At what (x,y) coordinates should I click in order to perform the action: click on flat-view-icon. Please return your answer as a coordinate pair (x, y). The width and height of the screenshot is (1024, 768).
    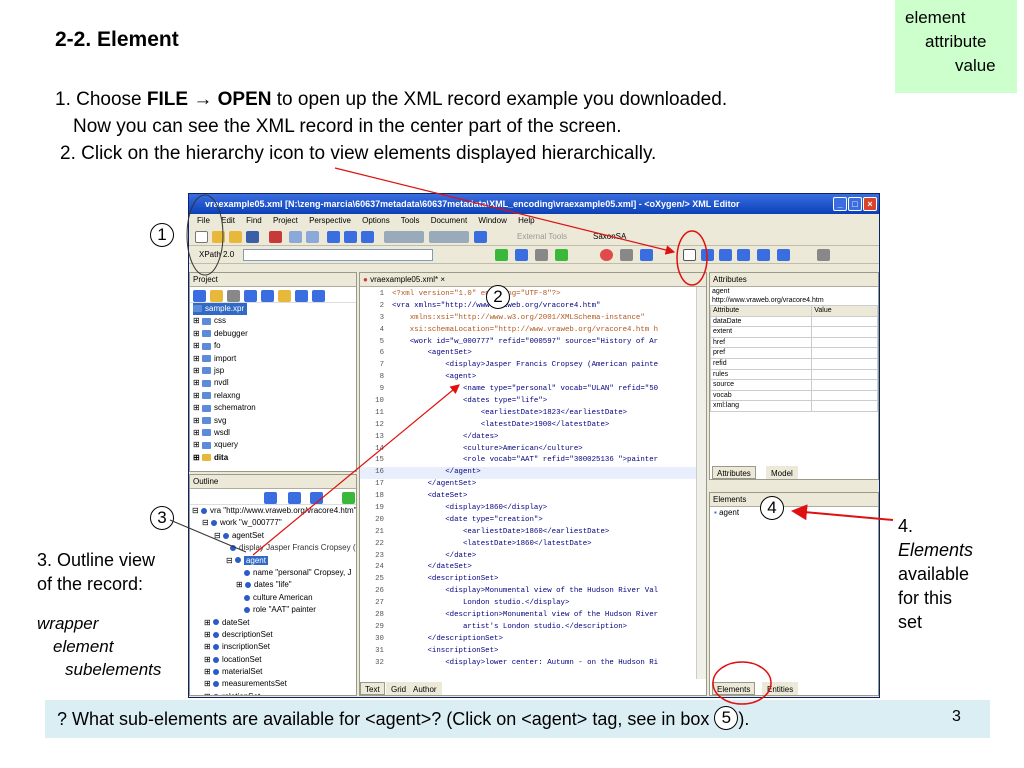
    Looking at the image, I should click on (270, 498).